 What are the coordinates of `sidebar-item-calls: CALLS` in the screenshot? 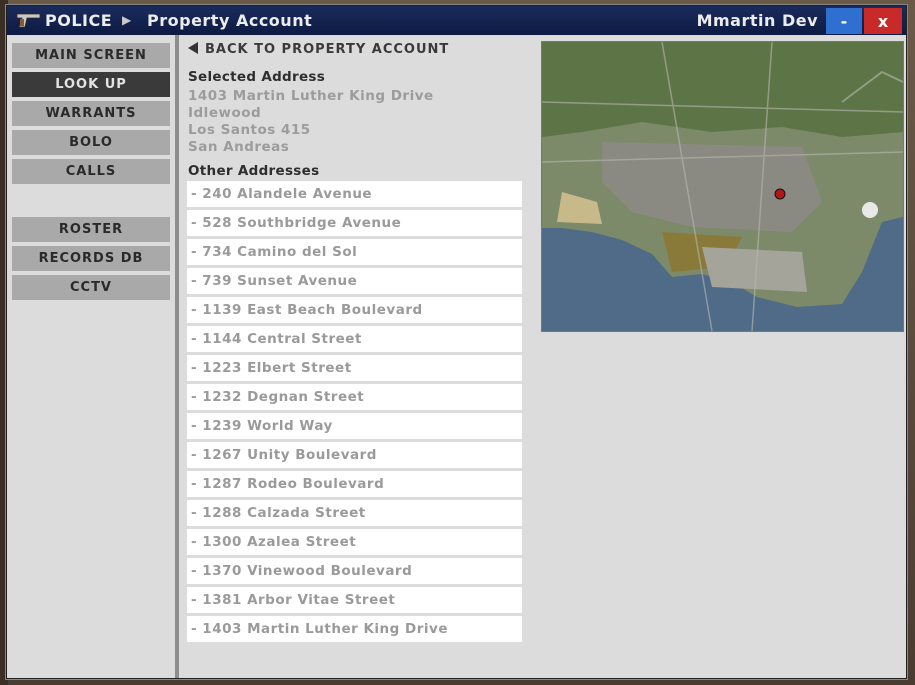 It's located at (91, 171).